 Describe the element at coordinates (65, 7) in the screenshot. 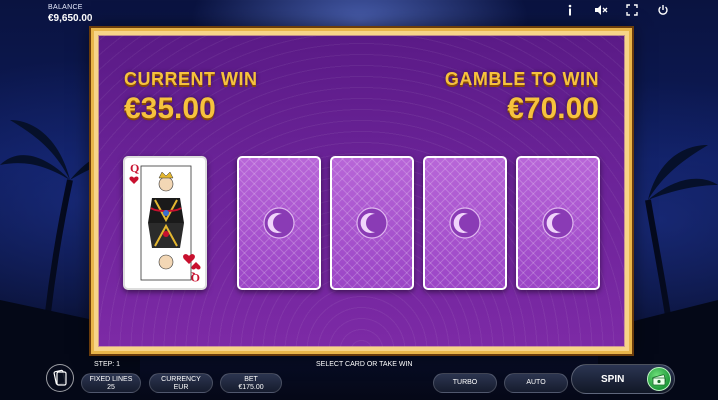

I see `balance-label: BALANCE` at that location.